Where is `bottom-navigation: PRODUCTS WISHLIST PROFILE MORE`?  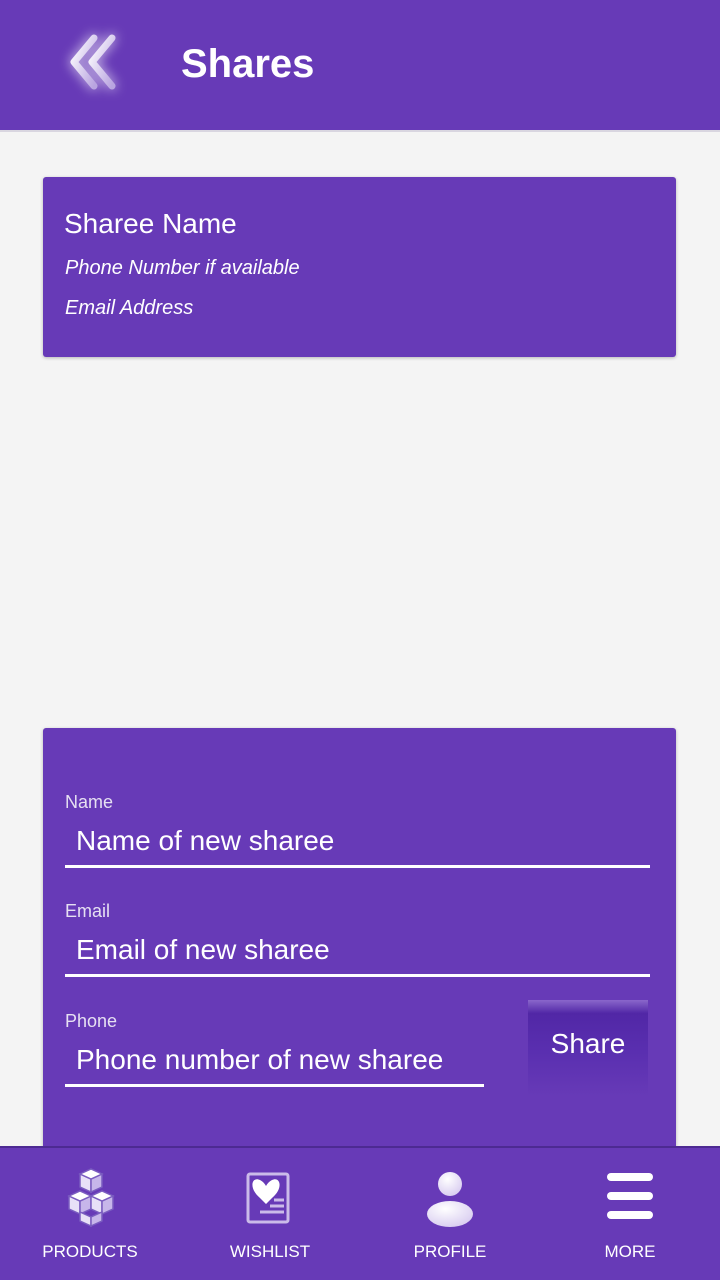
bottom-navigation: PRODUCTS WISHLIST PROFILE MORE is located at coordinates (360, 1213).